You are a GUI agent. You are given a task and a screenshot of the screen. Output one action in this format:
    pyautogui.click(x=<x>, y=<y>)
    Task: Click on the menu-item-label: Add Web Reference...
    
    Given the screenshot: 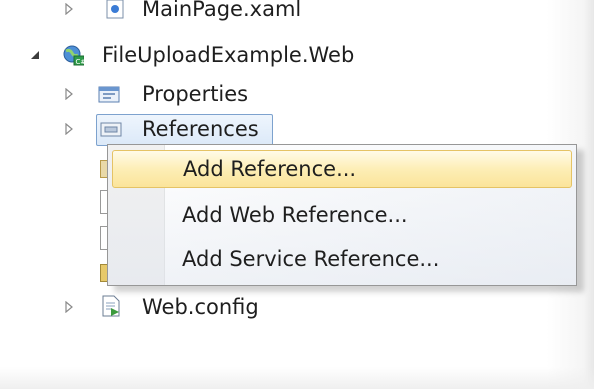 What is the action you would take?
    pyautogui.click(x=295, y=215)
    